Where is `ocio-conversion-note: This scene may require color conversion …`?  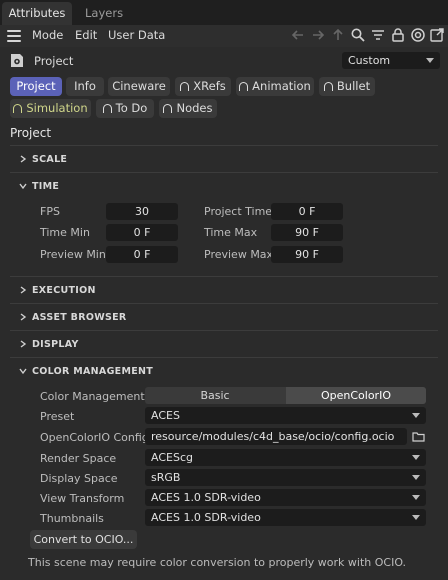
ocio-conversion-note: This scene may require color conversion … is located at coordinates (217, 562).